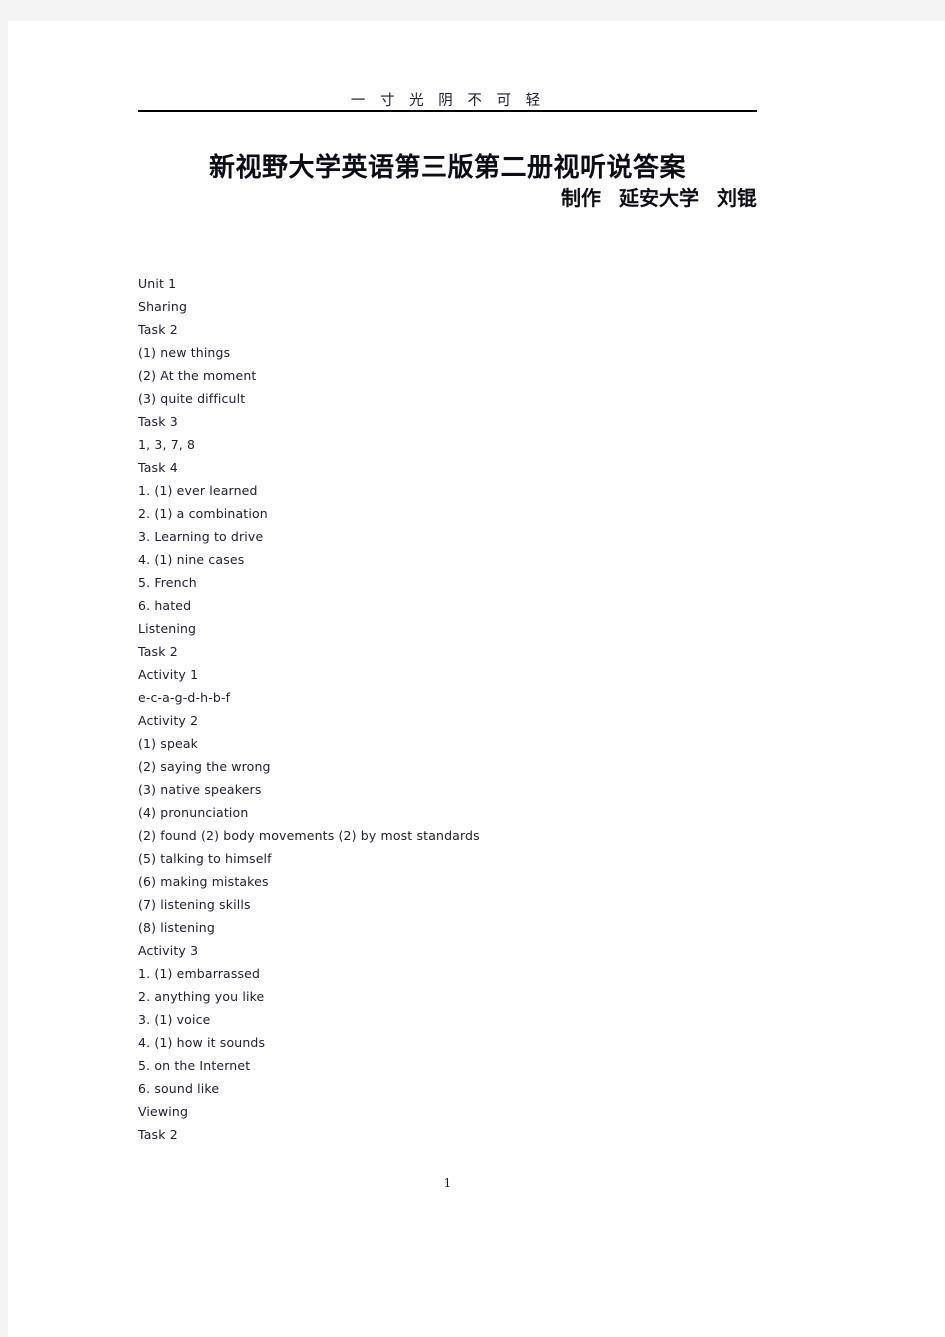 The height and width of the screenshot is (1337, 945). What do you see at coordinates (163, 1111) in the screenshot?
I see `answer-line: Viewing` at bounding box center [163, 1111].